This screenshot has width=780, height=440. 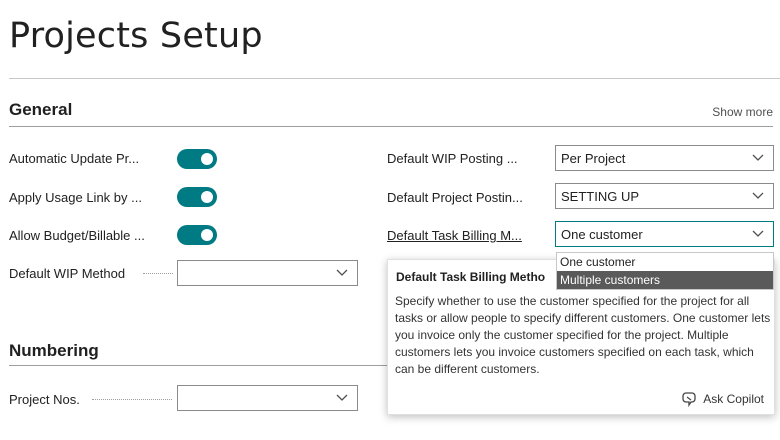 What do you see at coordinates (665, 280) in the screenshot?
I see `dropdown-option-multiple-customers: Multiple customers` at bounding box center [665, 280].